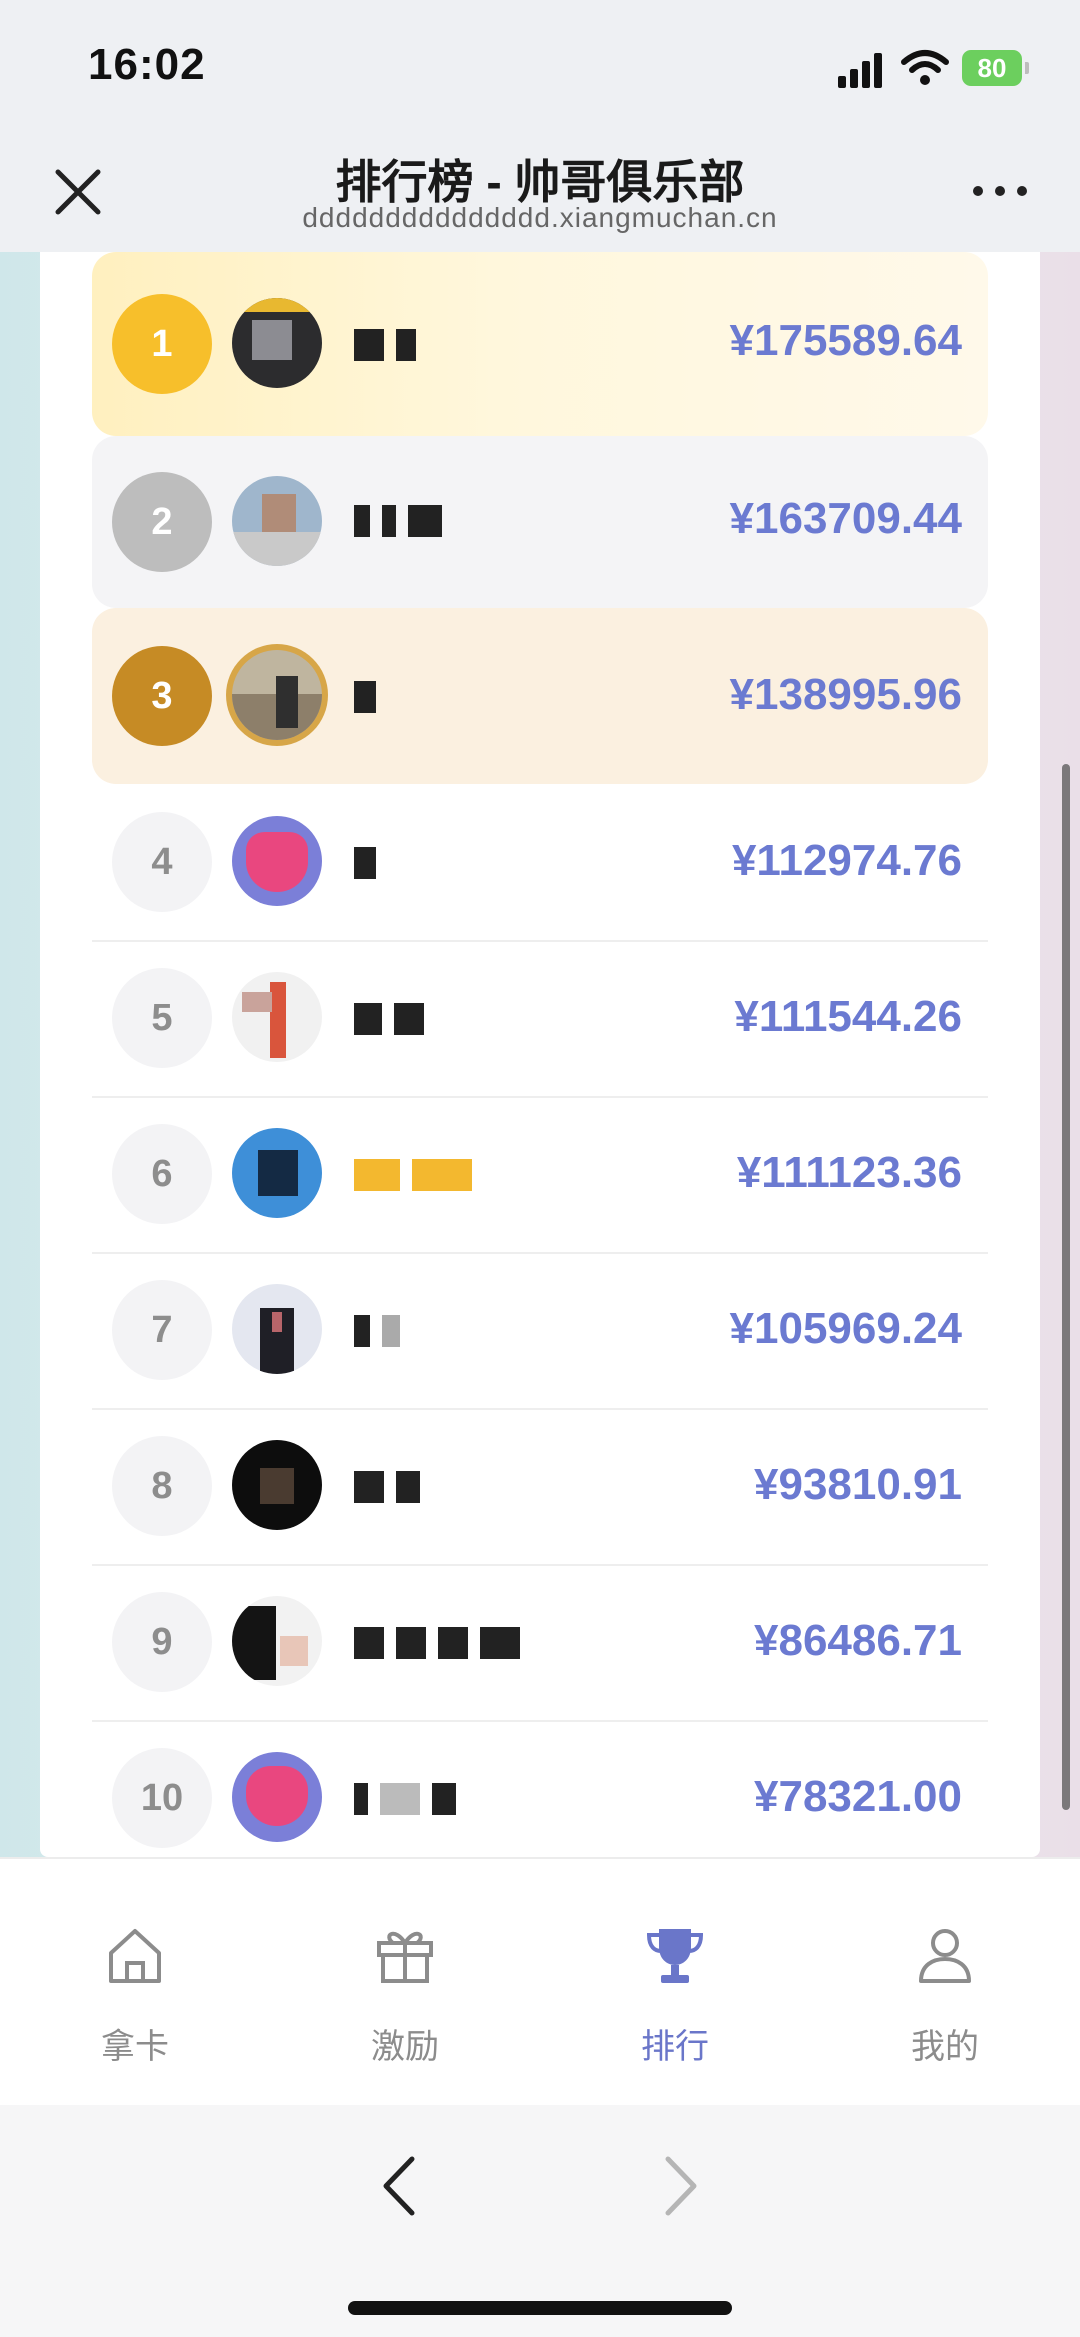 The image size is (1080, 2337). I want to click on home-indicator, so click(540, 2308).